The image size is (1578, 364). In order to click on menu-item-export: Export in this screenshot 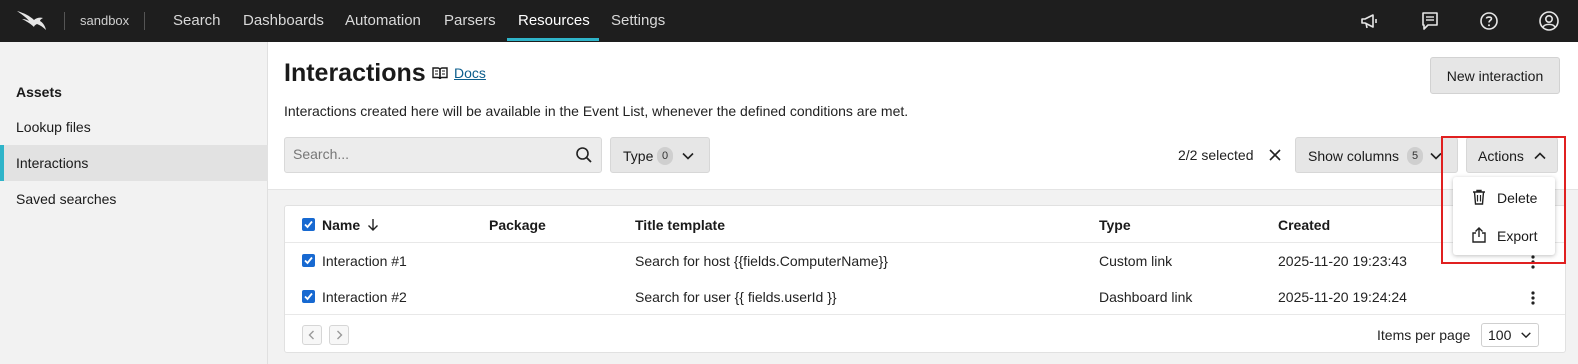, I will do `click(1504, 235)`.